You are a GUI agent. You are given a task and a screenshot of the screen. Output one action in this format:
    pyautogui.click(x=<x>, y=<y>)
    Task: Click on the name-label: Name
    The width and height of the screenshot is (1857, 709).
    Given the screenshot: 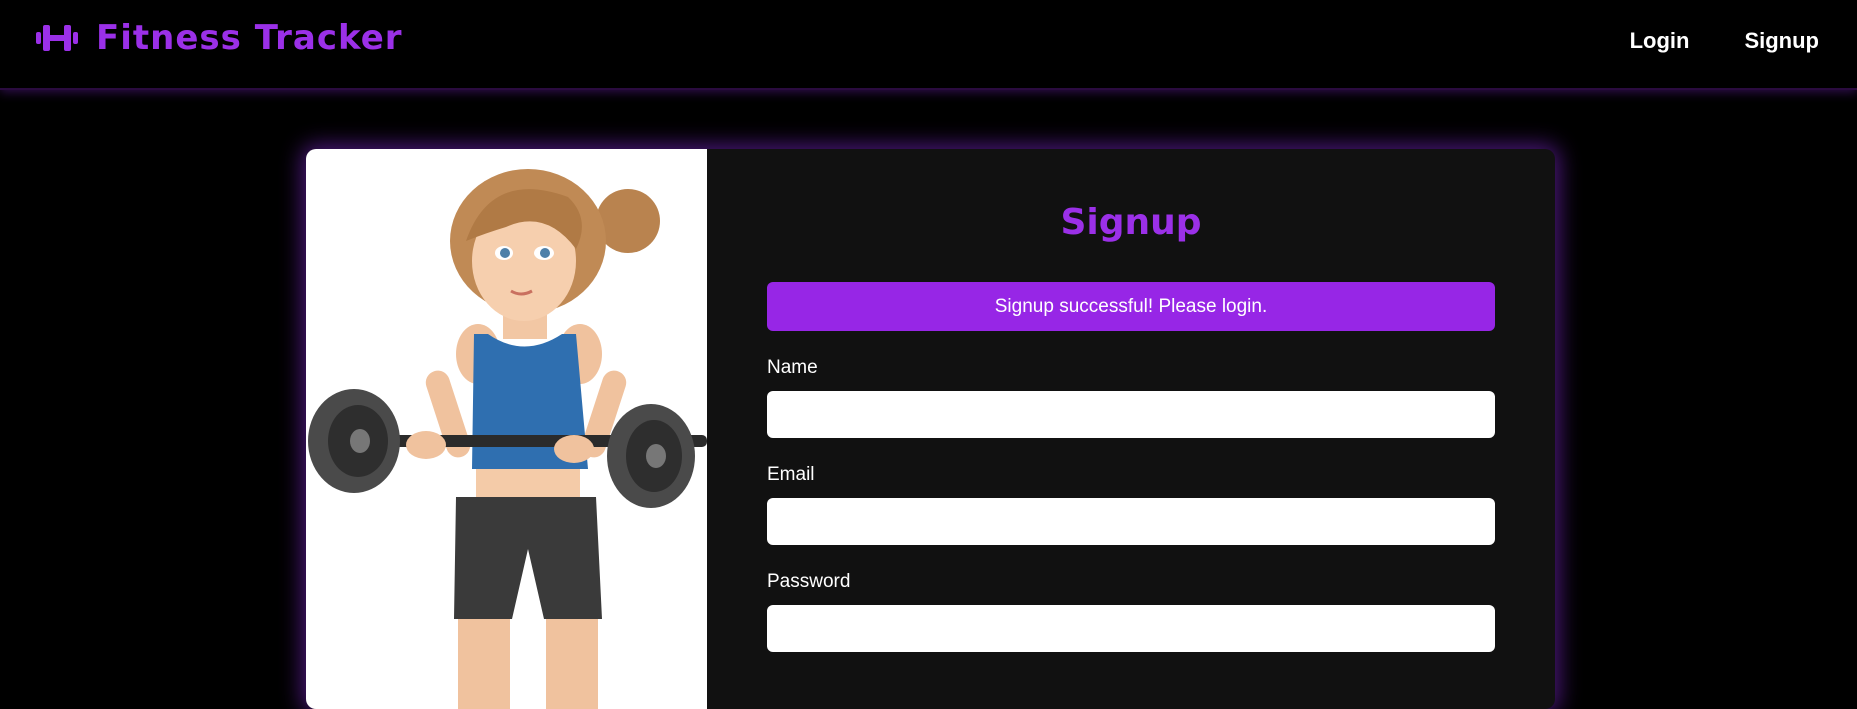 What is the action you would take?
    pyautogui.click(x=792, y=367)
    